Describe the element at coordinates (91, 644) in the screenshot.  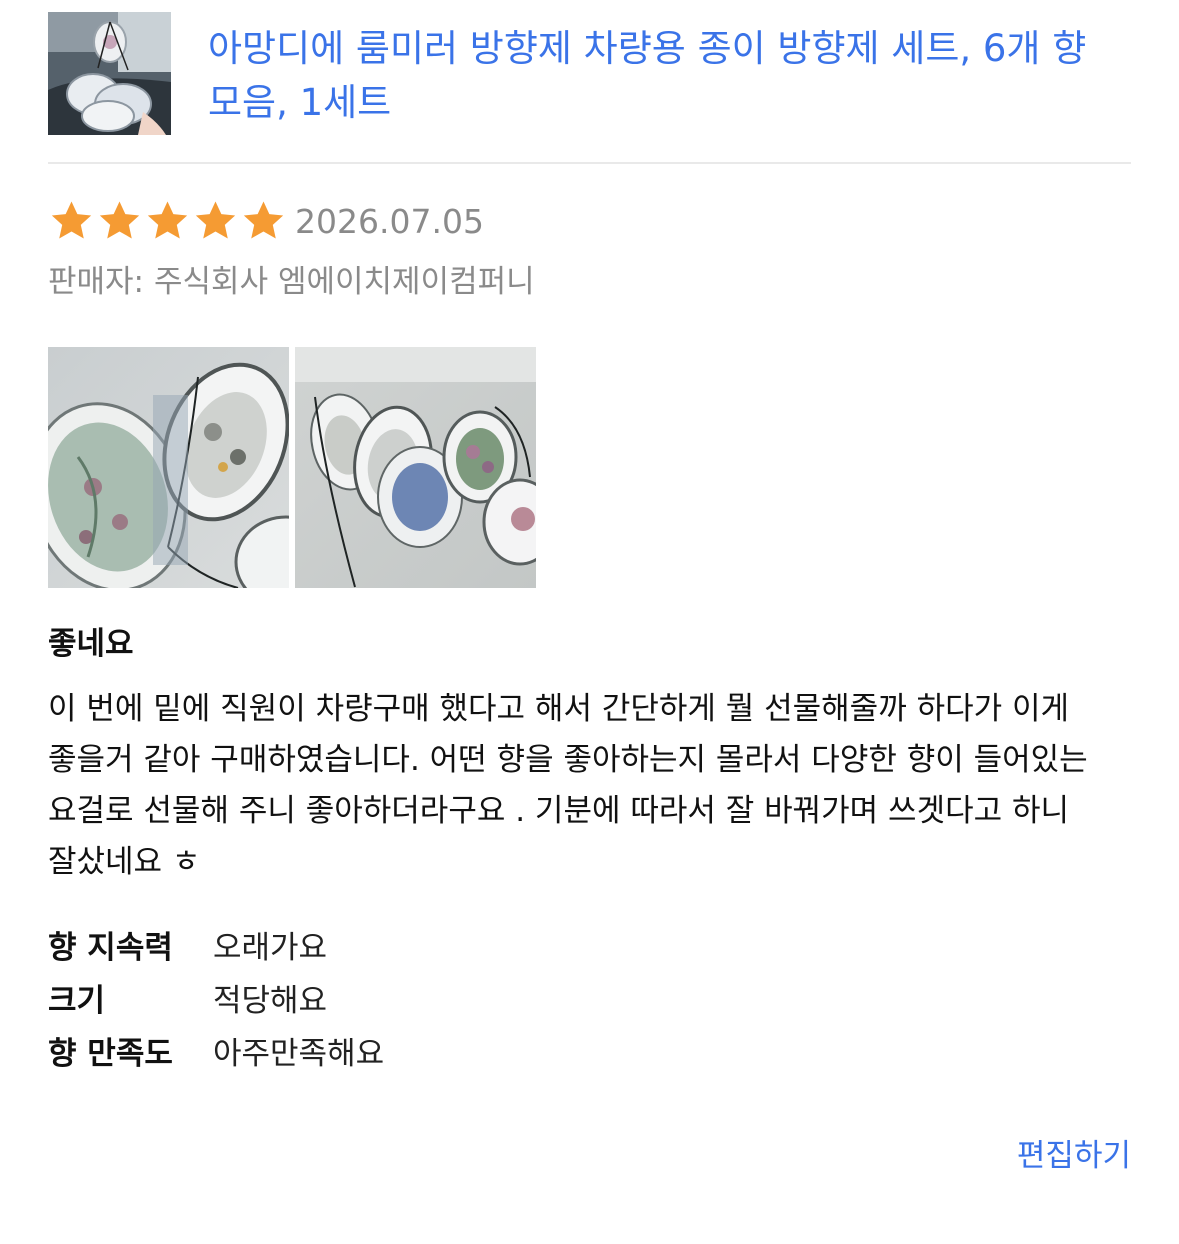
I see `review-headline: 좋네요` at that location.